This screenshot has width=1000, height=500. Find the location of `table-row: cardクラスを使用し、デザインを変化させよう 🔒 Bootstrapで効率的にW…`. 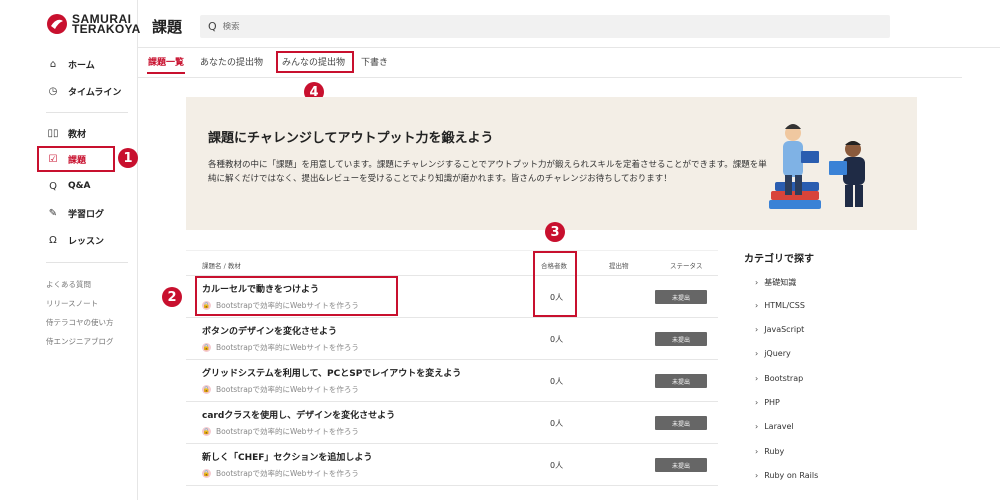

table-row: cardクラスを使用し、デザインを変化させよう 🔒 Bootstrapで効率的にW… is located at coordinates (452, 423).